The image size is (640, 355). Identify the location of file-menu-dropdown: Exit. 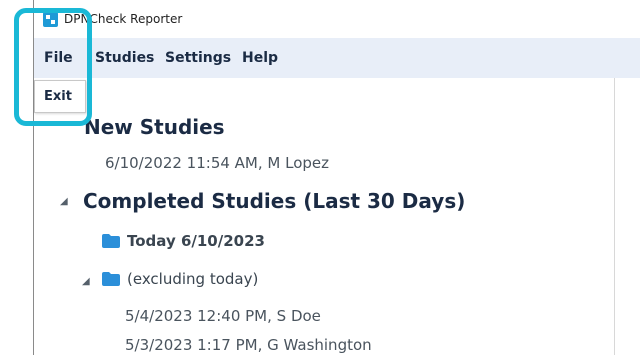
(60, 96).